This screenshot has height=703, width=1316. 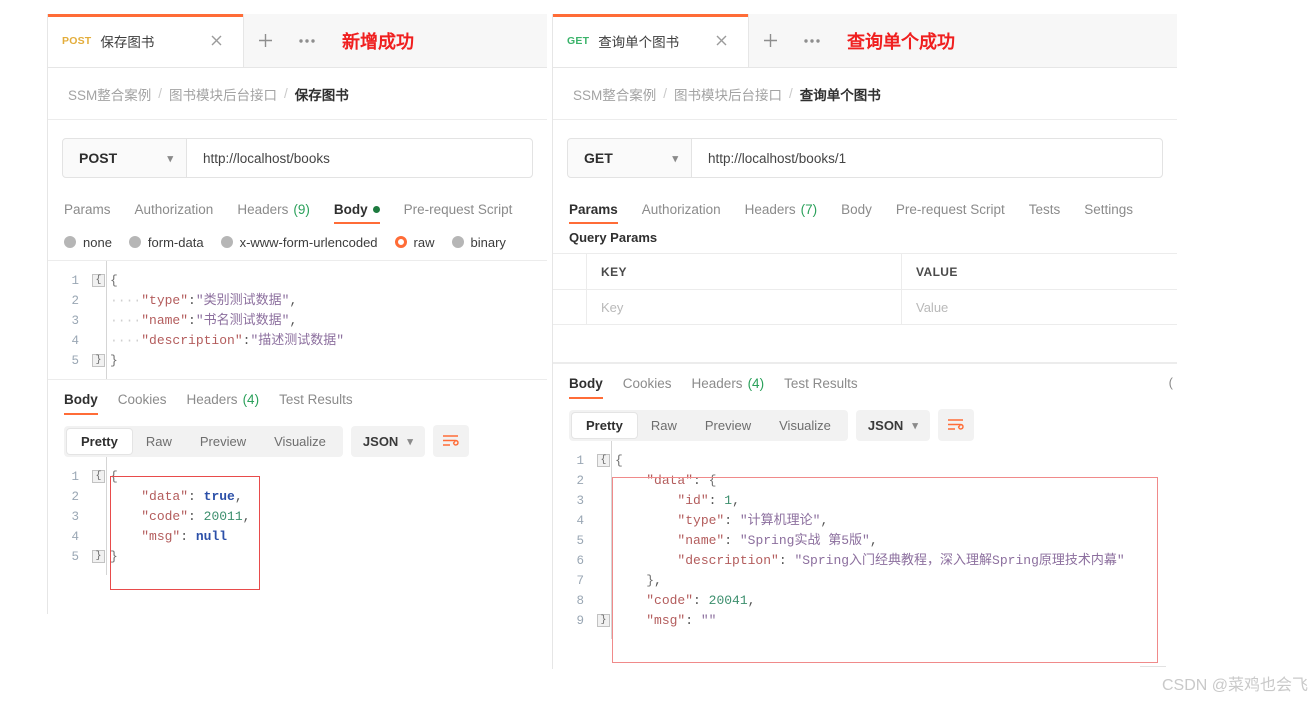 I want to click on url-input: http://localhost/books/1, so click(x=927, y=158).